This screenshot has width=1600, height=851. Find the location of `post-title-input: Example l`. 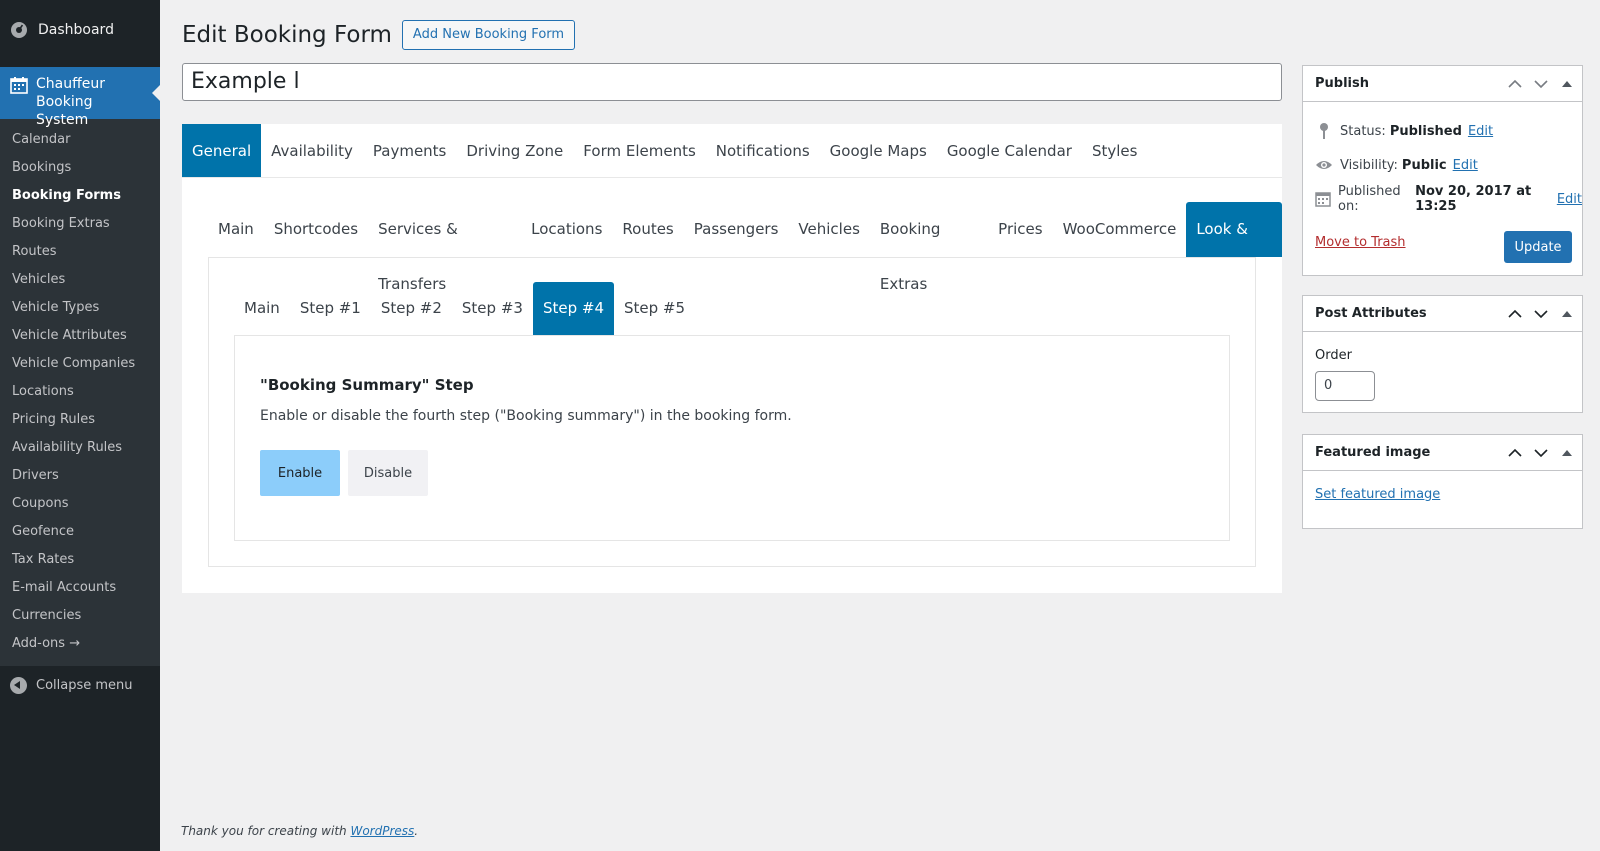

post-title-input: Example l is located at coordinates (732, 82).